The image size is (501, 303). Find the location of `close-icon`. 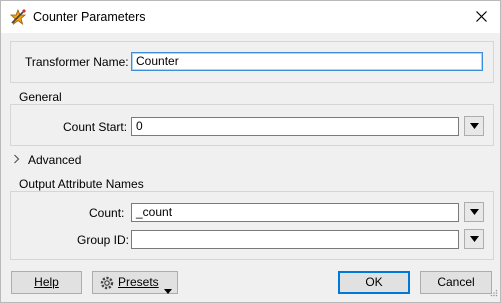

close-icon is located at coordinates (481, 16).